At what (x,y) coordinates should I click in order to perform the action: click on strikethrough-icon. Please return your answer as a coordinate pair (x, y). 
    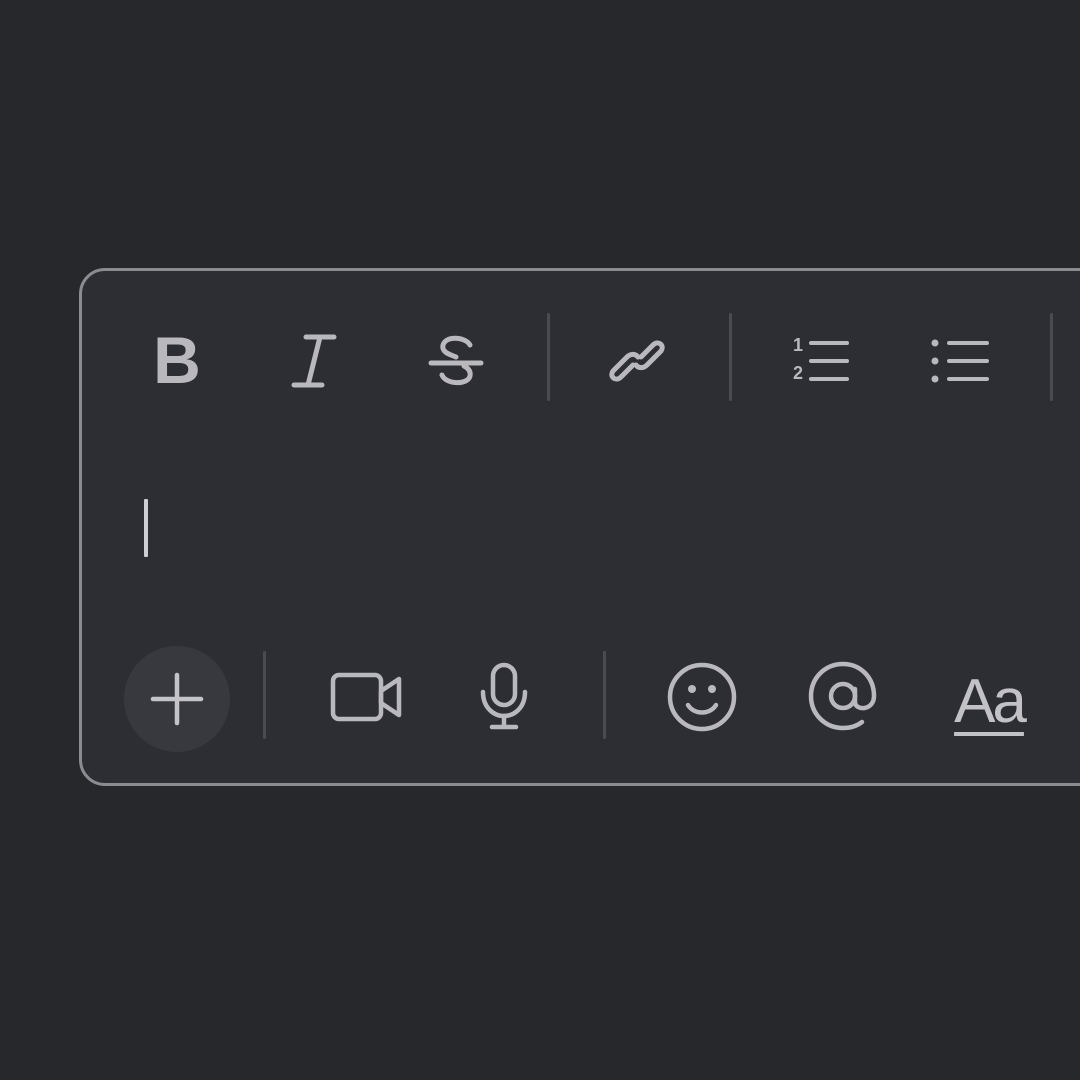
    Looking at the image, I should click on (456, 361).